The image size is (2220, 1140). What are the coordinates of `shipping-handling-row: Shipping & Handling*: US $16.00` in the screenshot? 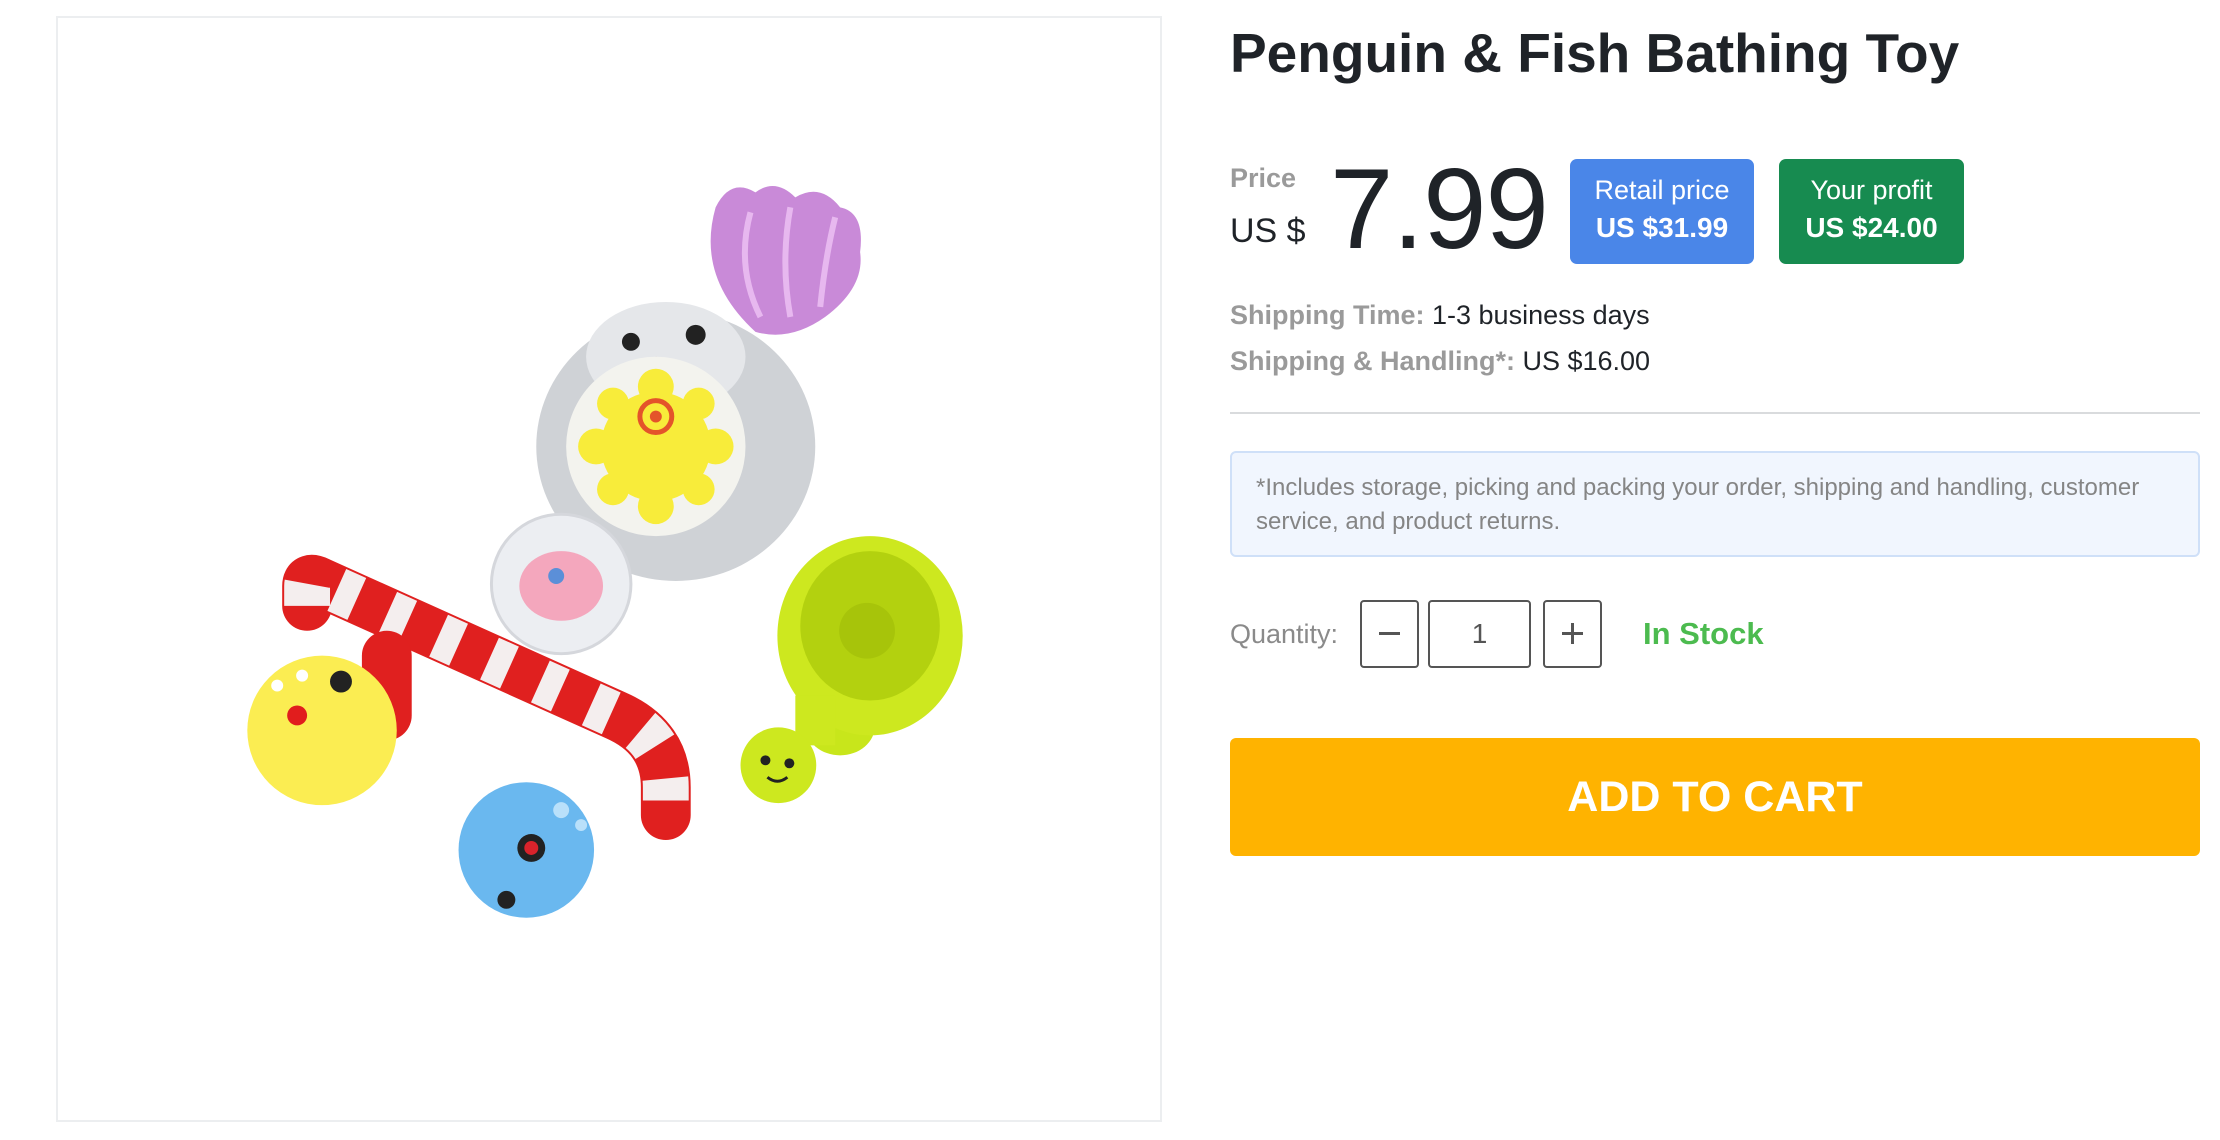 It's located at (1440, 361).